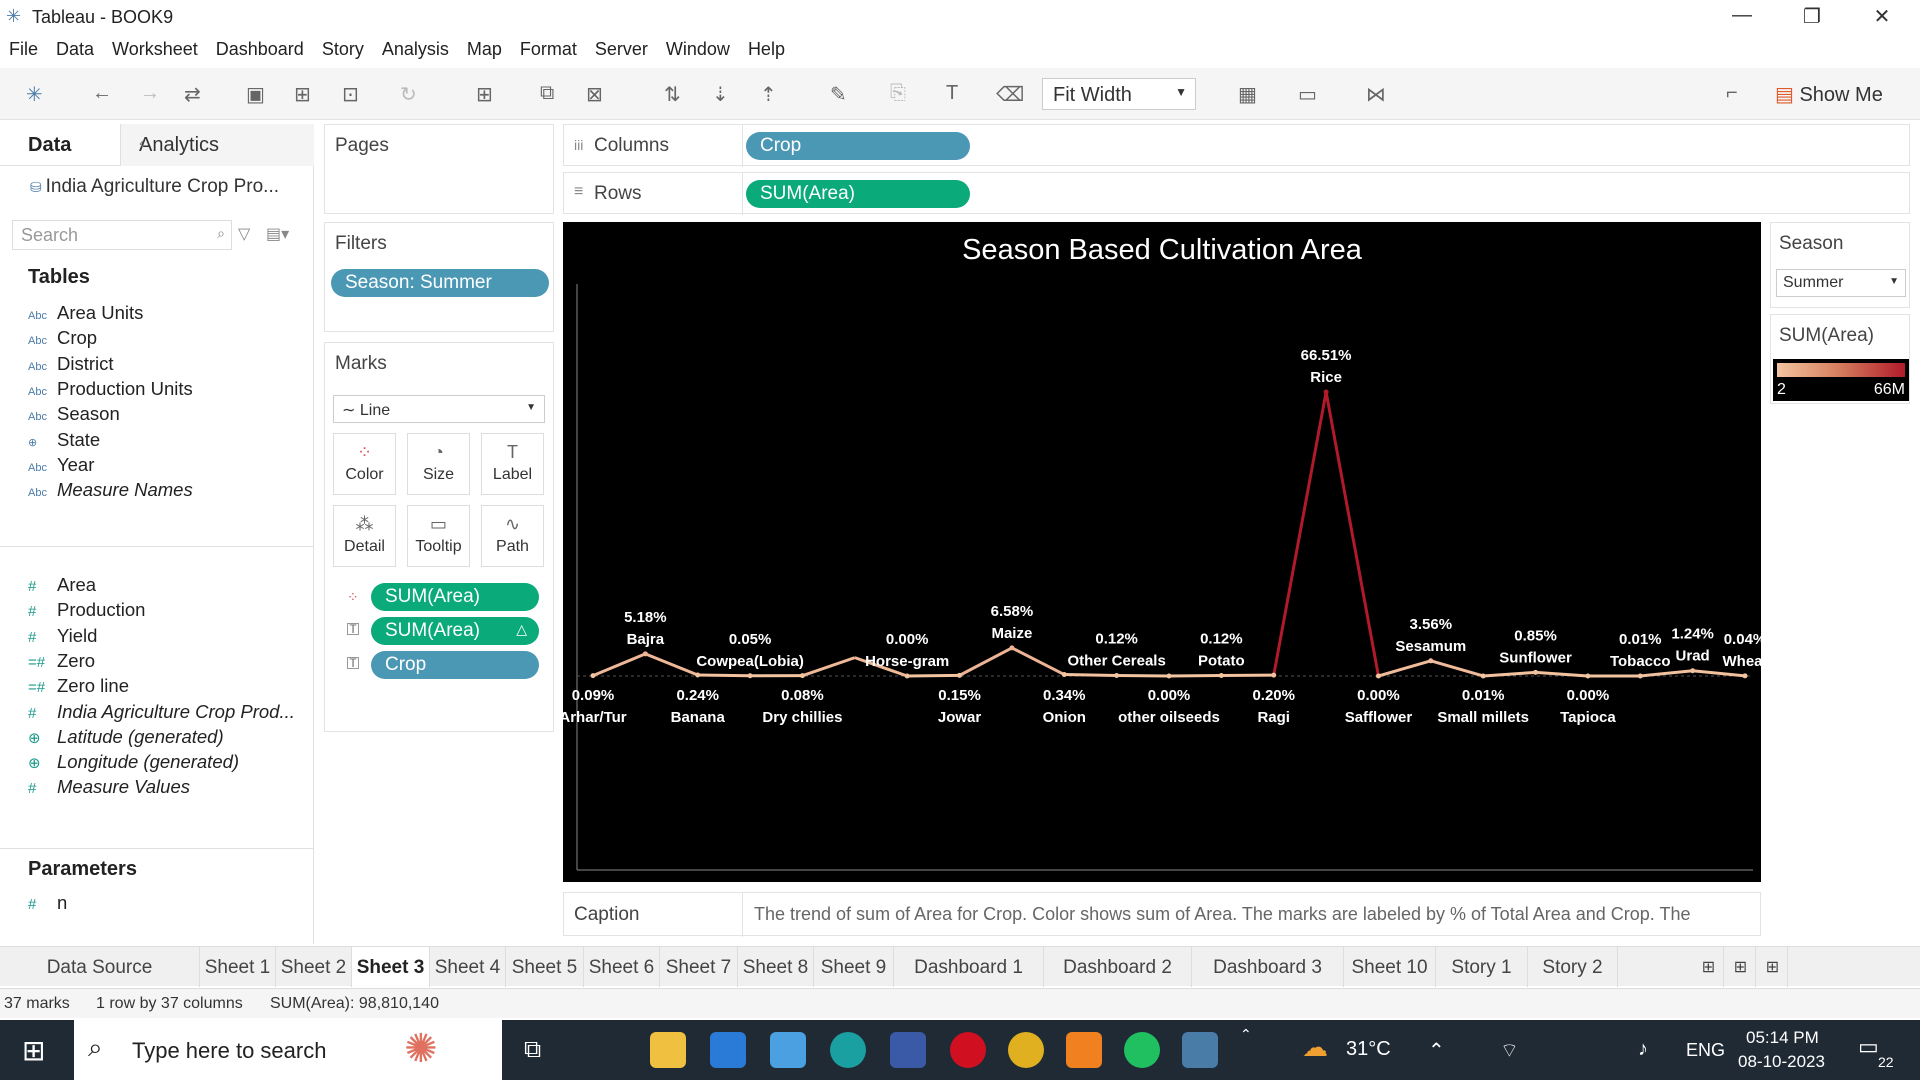 The width and height of the screenshot is (1920, 1080). What do you see at coordinates (86, 610) in the screenshot?
I see `field-production: # Production` at bounding box center [86, 610].